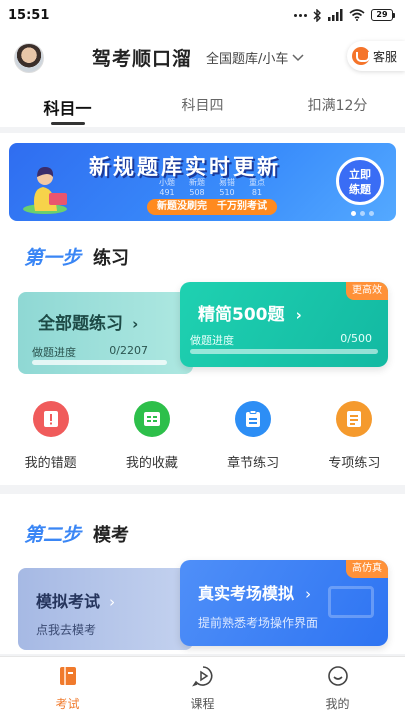  I want to click on banner-stat: 小题 491, so click(167, 187).